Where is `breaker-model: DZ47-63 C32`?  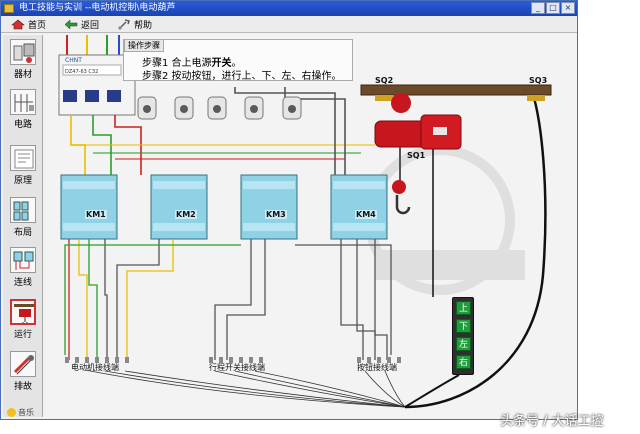
breaker-model: DZ47-63 C32 is located at coordinates (81, 72).